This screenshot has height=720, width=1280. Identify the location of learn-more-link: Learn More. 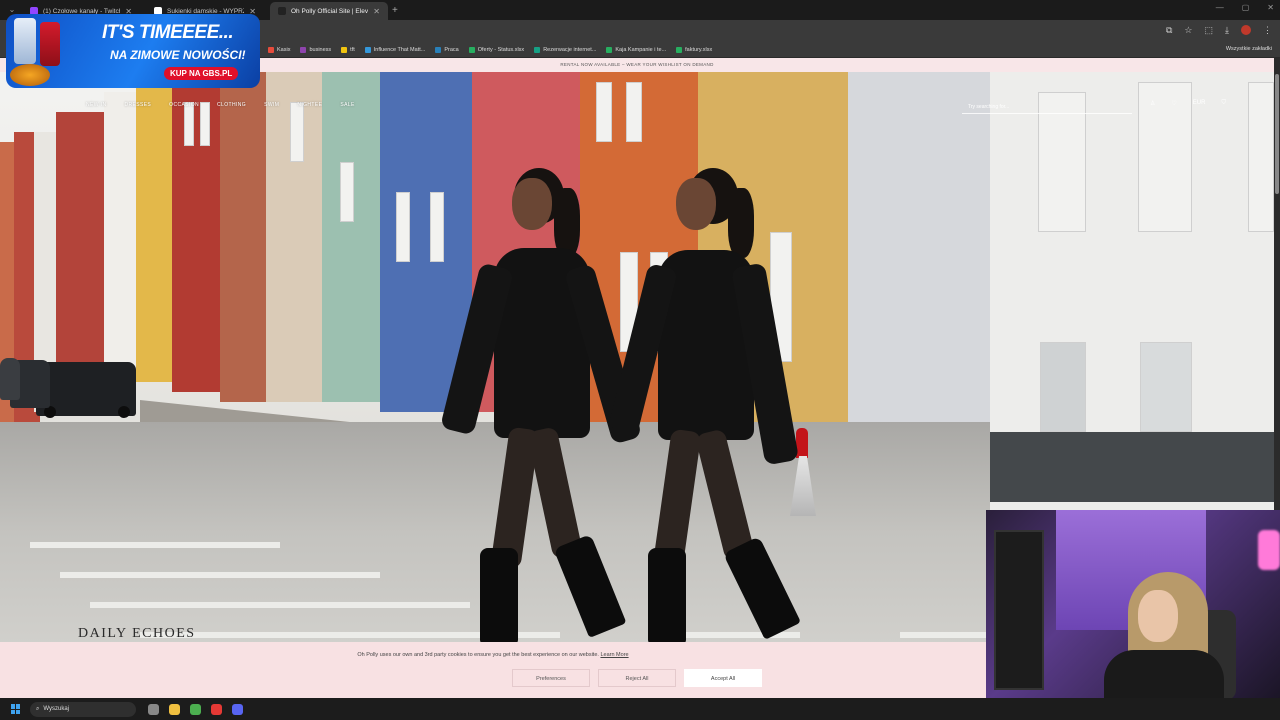
(614, 655).